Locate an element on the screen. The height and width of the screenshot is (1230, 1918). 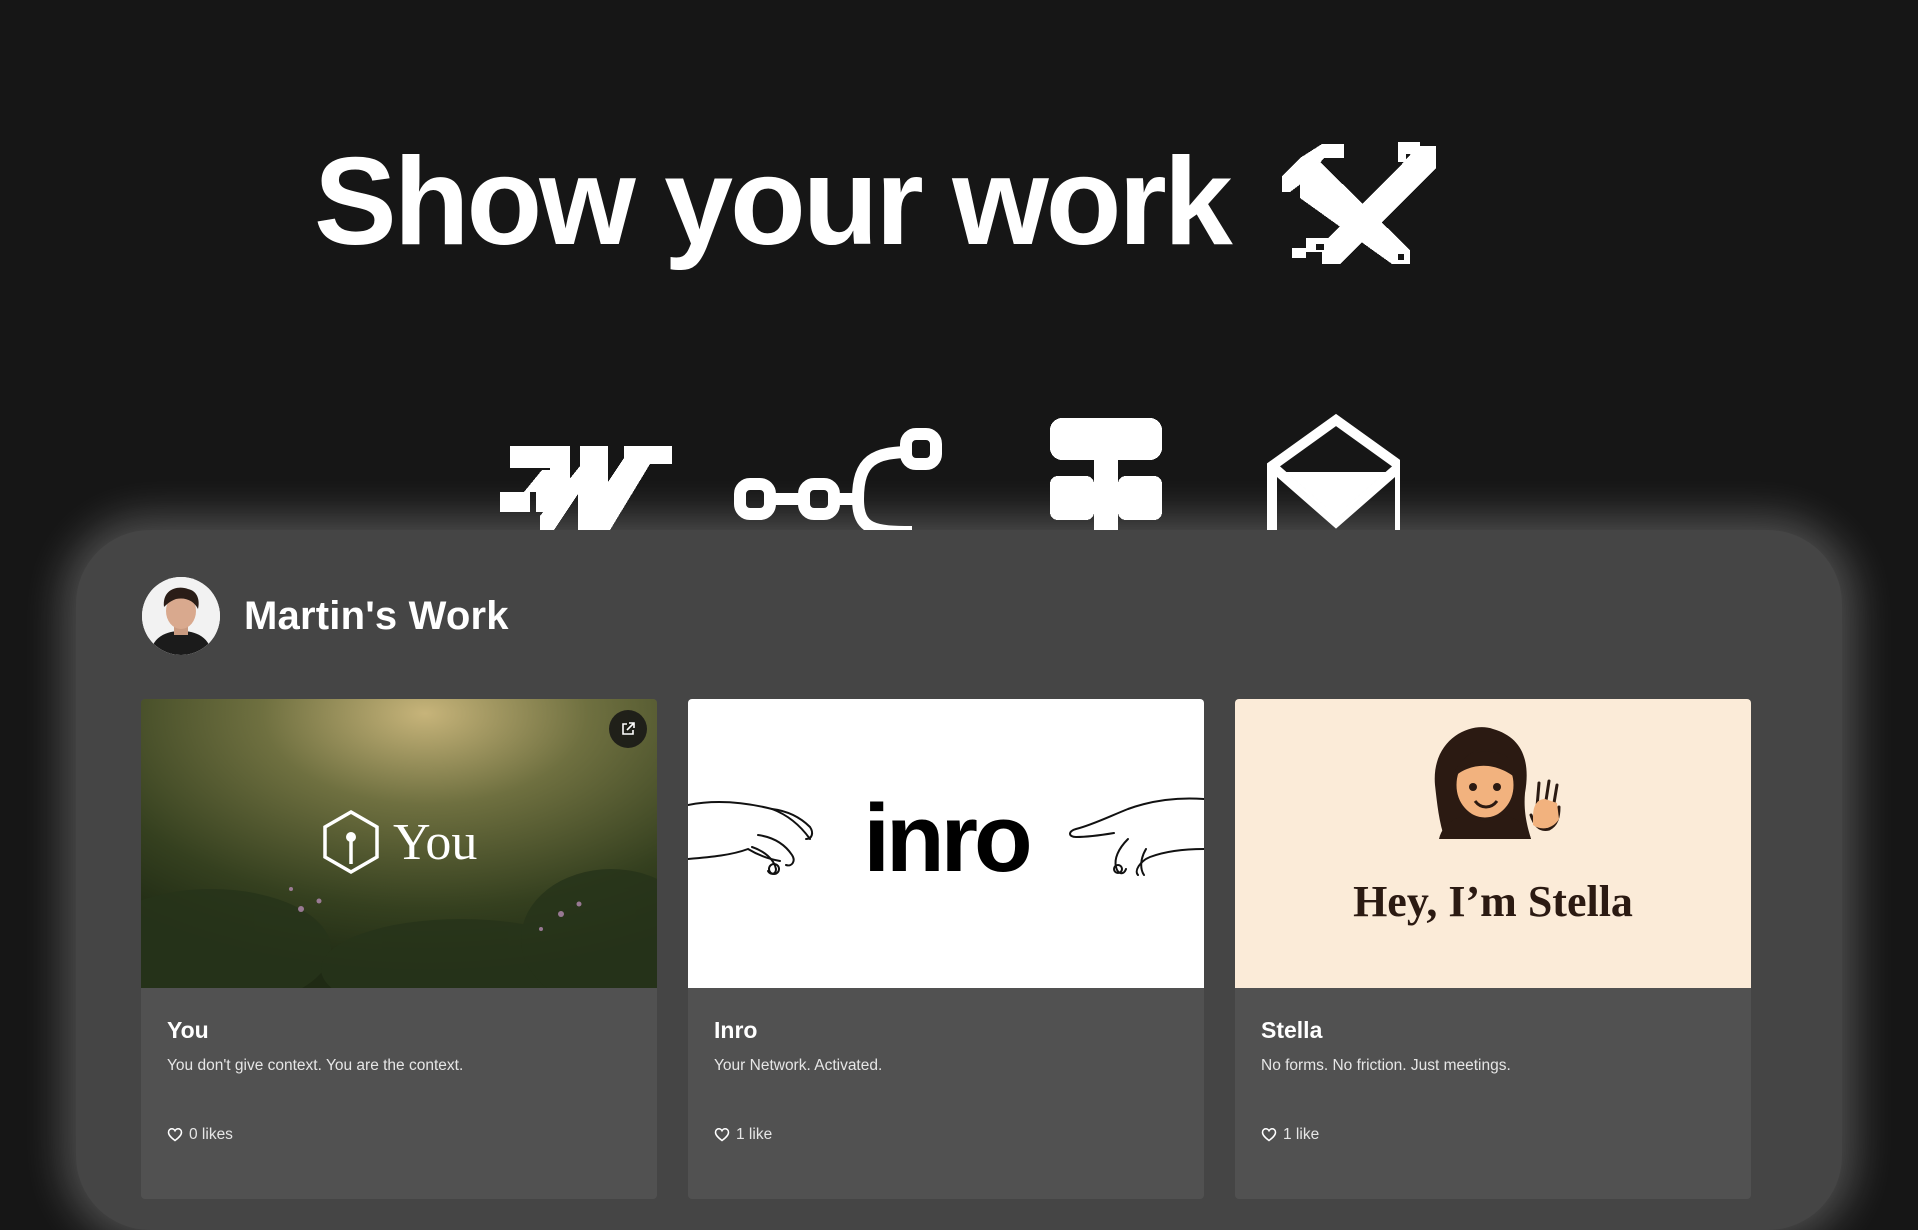
tree-icon is located at coordinates (1106, 474).